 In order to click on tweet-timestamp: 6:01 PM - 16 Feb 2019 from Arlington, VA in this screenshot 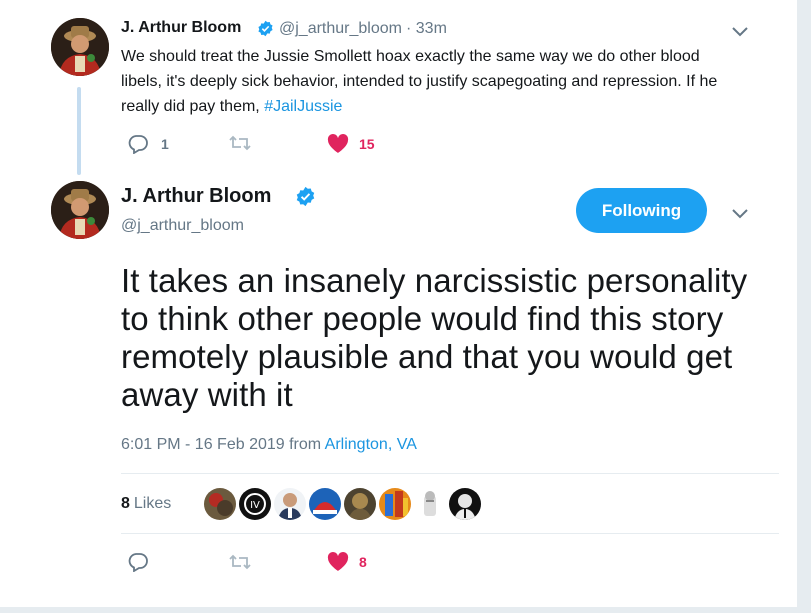, I will do `click(269, 445)`.